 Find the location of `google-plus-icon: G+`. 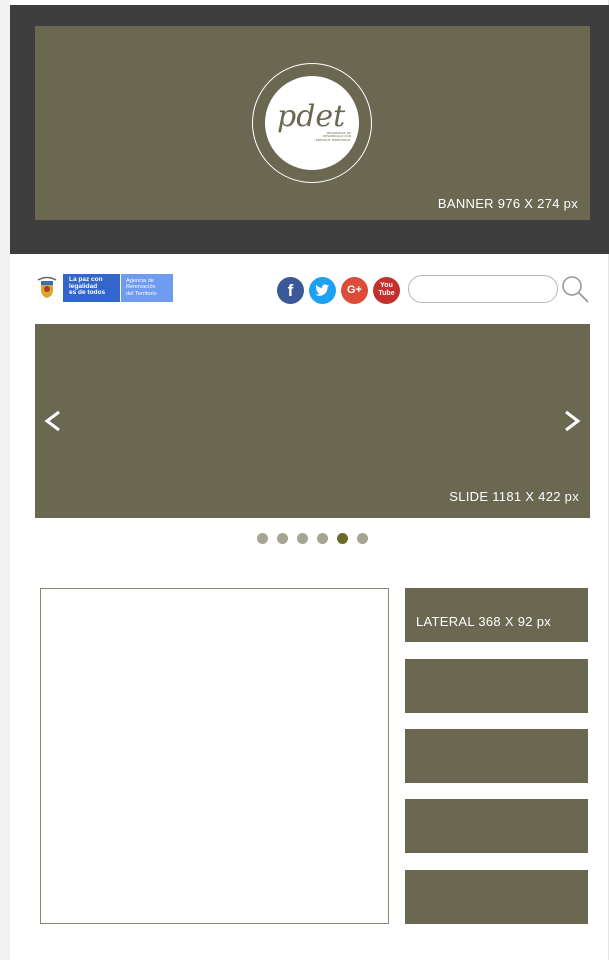

google-plus-icon: G+ is located at coordinates (354, 290).